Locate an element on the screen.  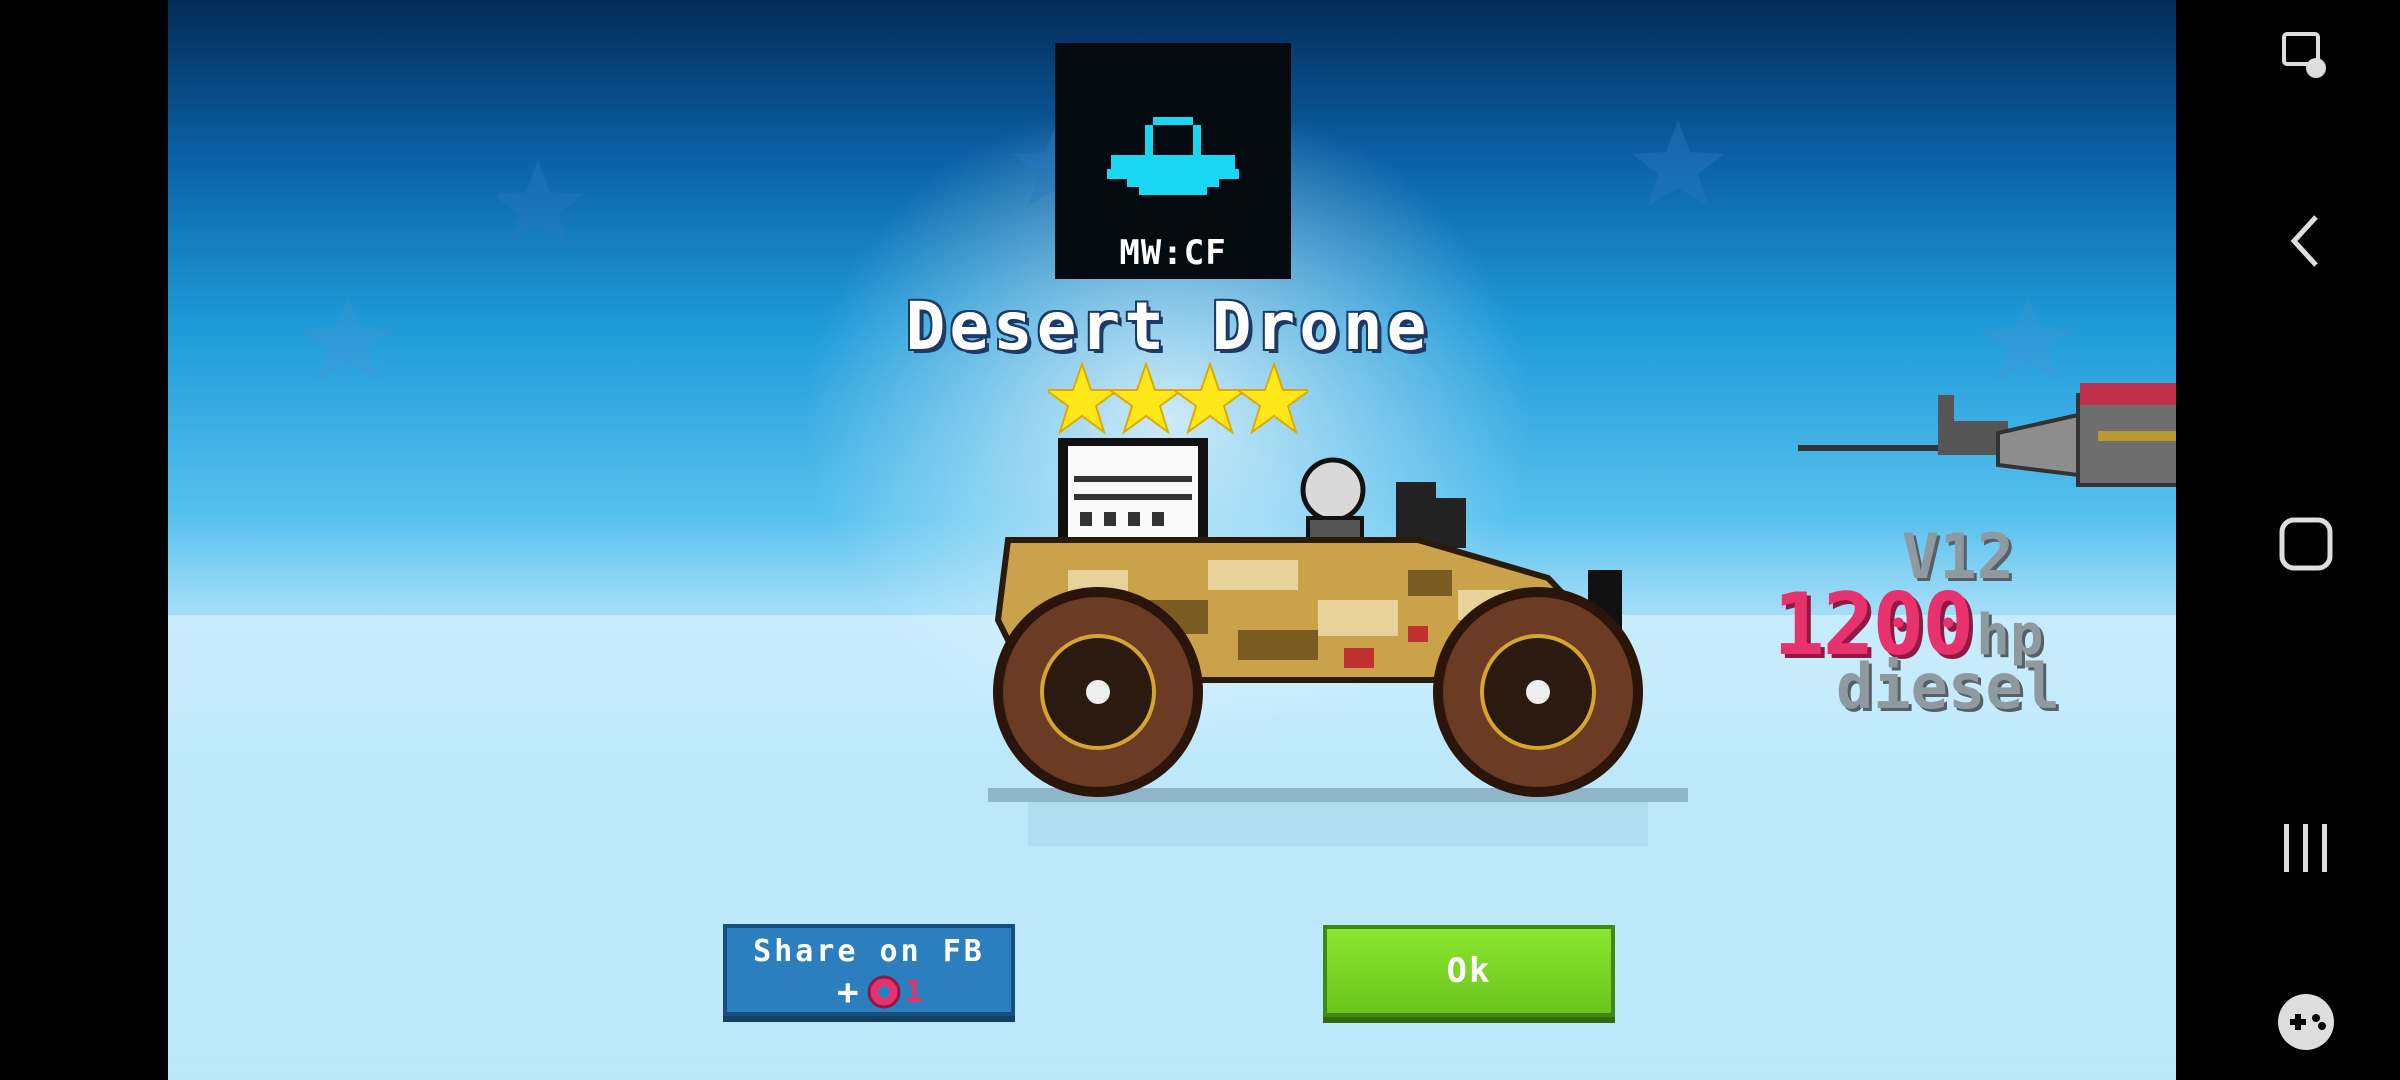
vehicle-badge: MW:CF is located at coordinates (1173, 161).